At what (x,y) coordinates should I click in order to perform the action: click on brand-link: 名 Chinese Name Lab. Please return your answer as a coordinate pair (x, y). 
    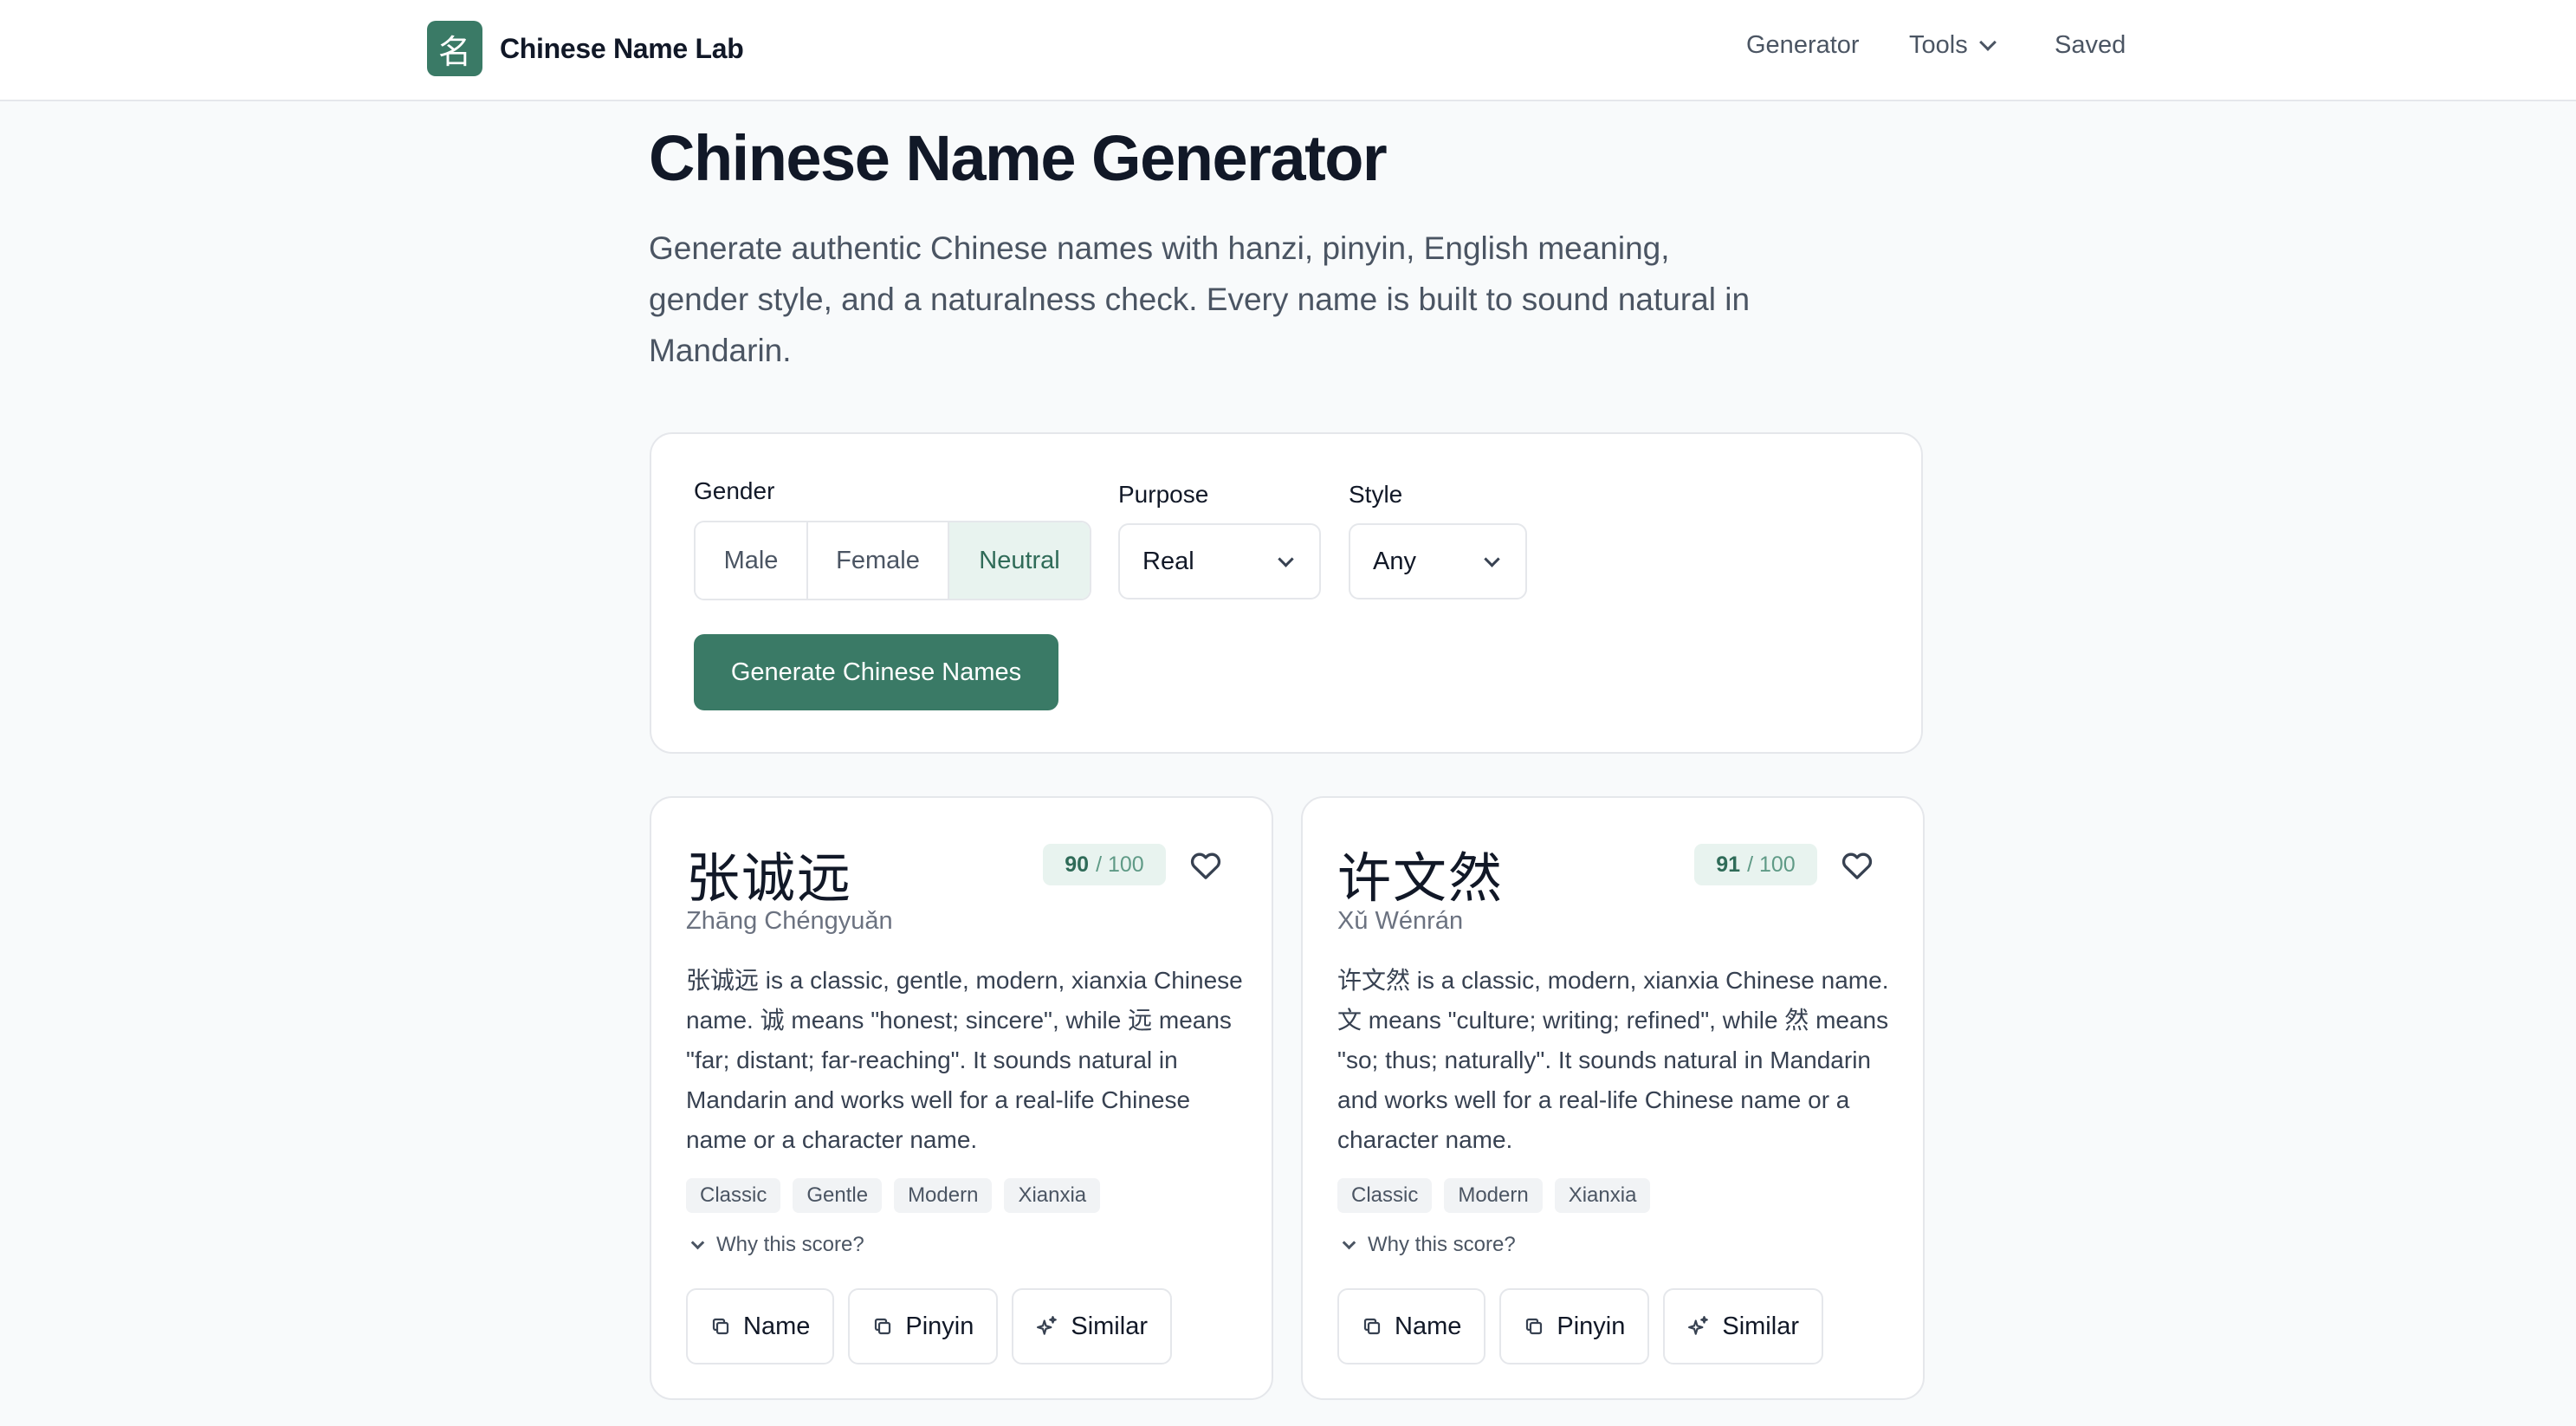
    Looking at the image, I should click on (585, 48).